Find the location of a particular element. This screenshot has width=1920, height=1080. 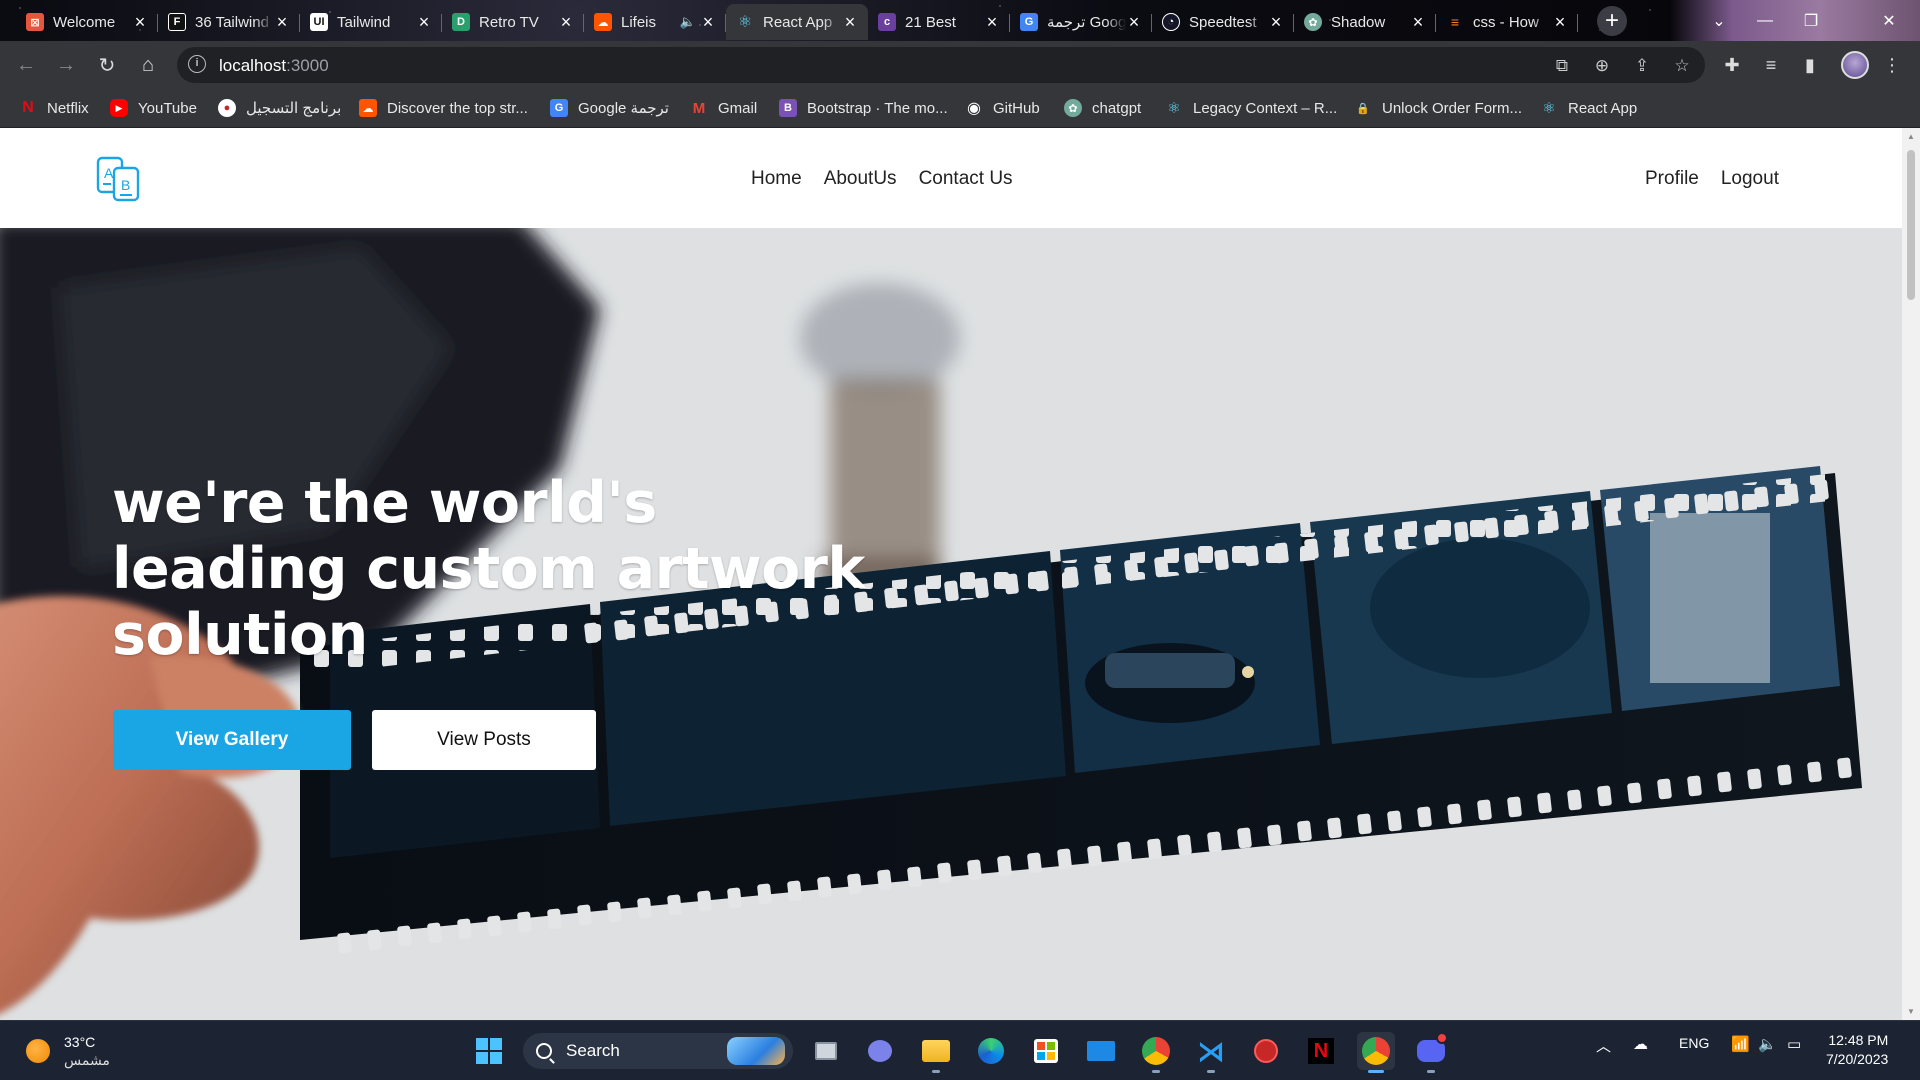

view-gallery-button: View Gallery is located at coordinates (232, 740).